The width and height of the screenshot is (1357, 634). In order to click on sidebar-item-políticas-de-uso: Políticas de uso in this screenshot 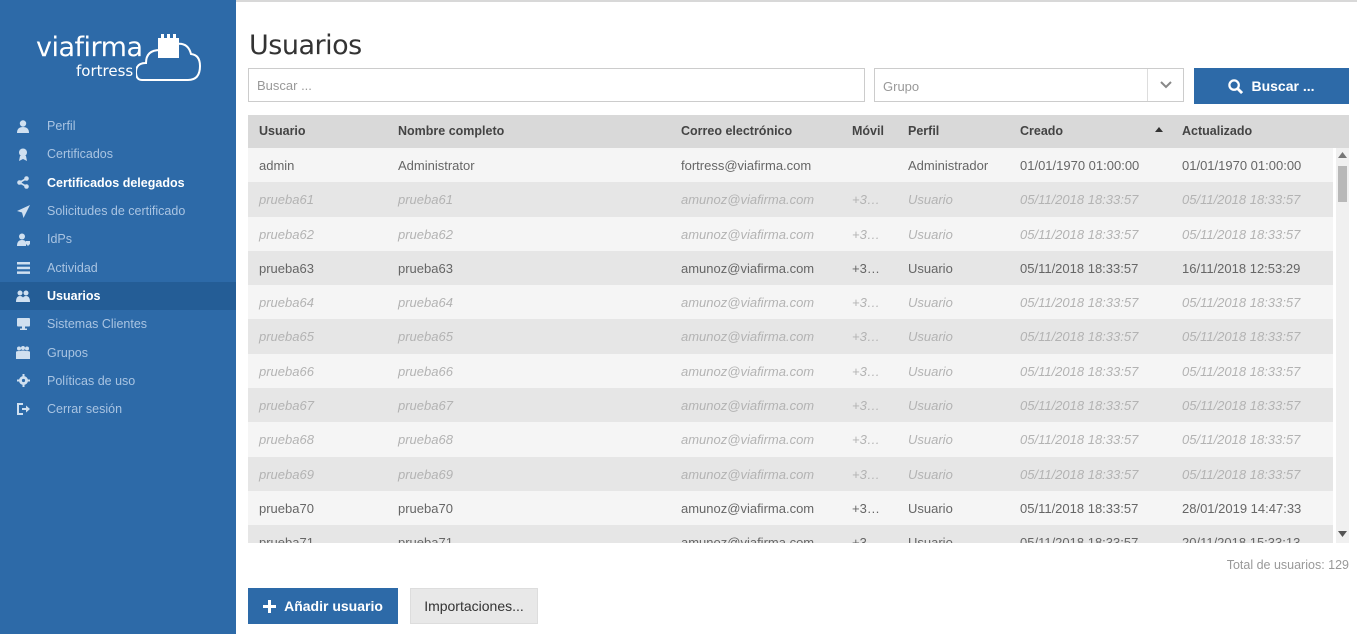, I will do `click(118, 381)`.